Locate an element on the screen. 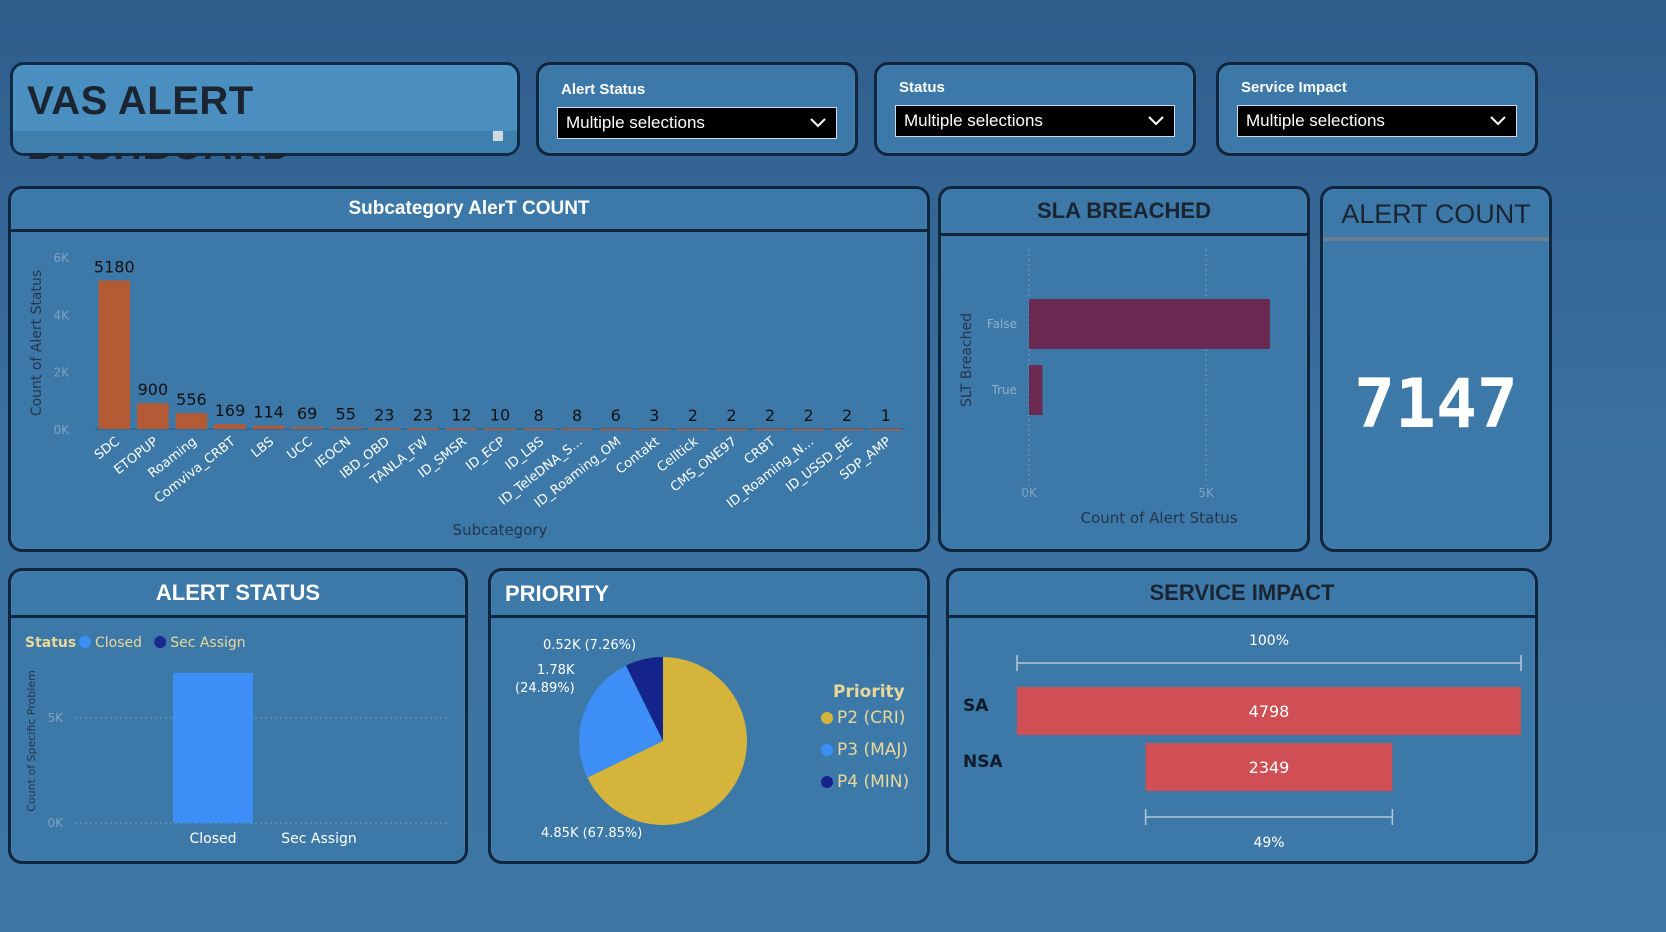 The width and height of the screenshot is (1666, 932). category-label: NSA is located at coordinates (983, 762).